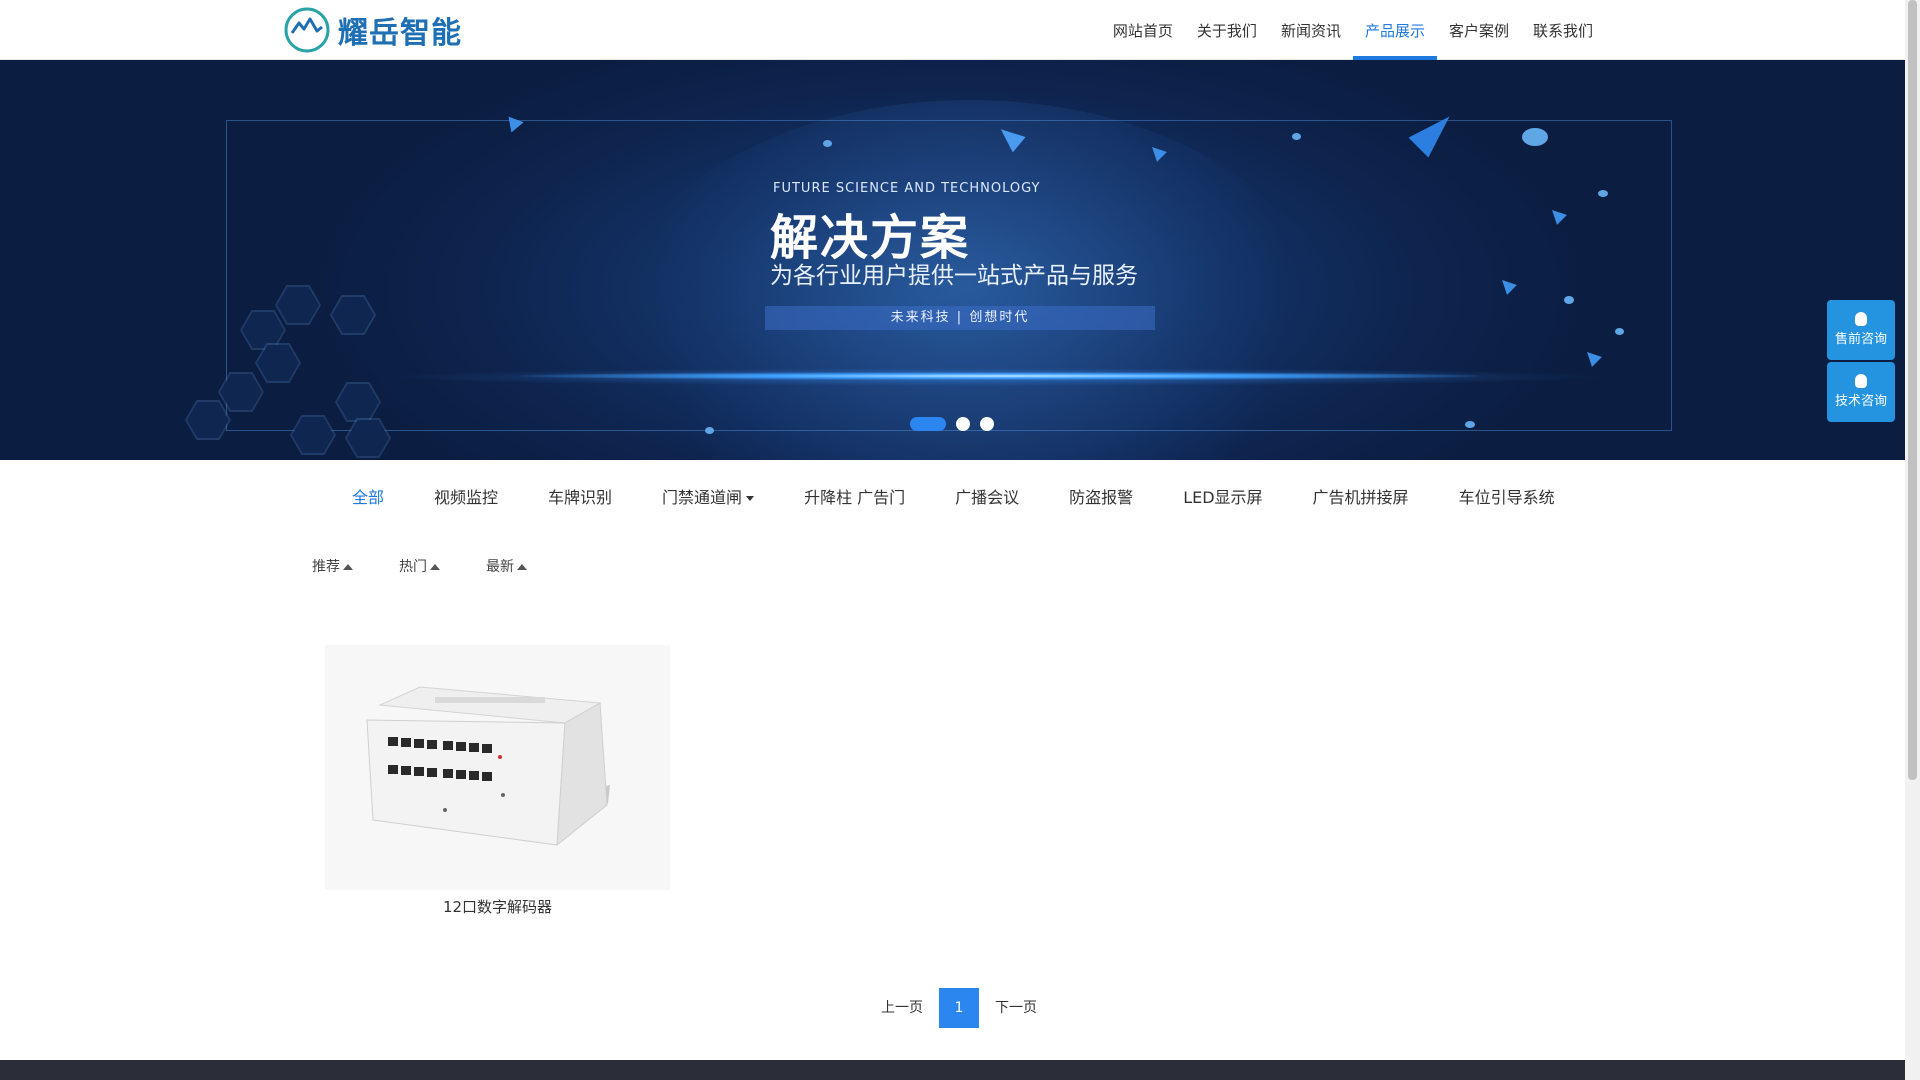 The width and height of the screenshot is (1920, 1080). What do you see at coordinates (307, 30) in the screenshot?
I see `mountain-logo-icon` at bounding box center [307, 30].